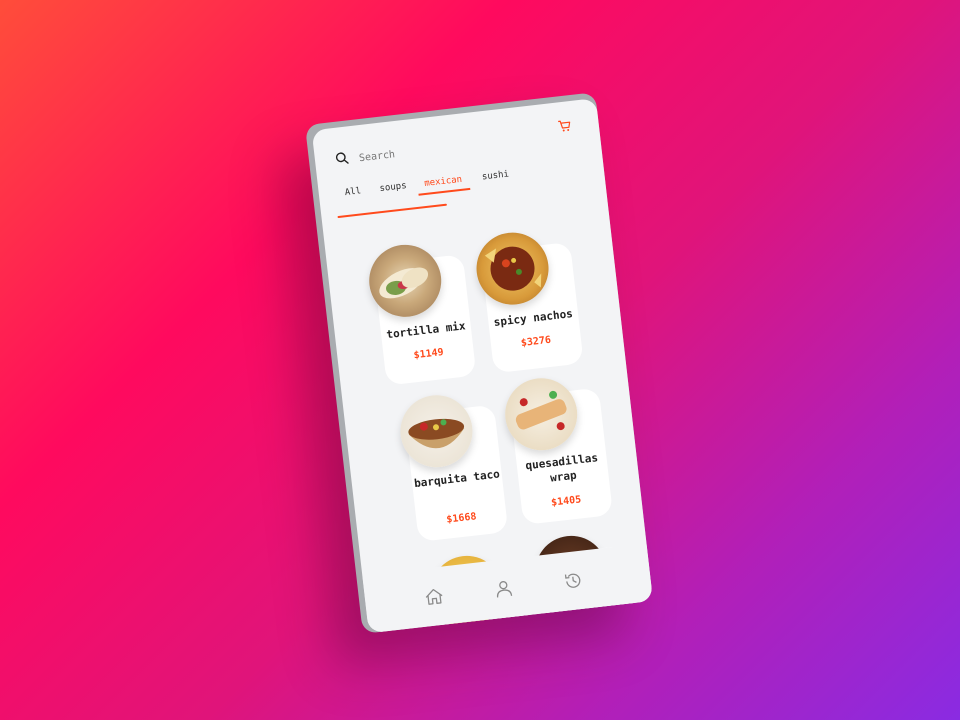 The width and height of the screenshot is (960, 720). I want to click on product-price: $1405, so click(566, 501).